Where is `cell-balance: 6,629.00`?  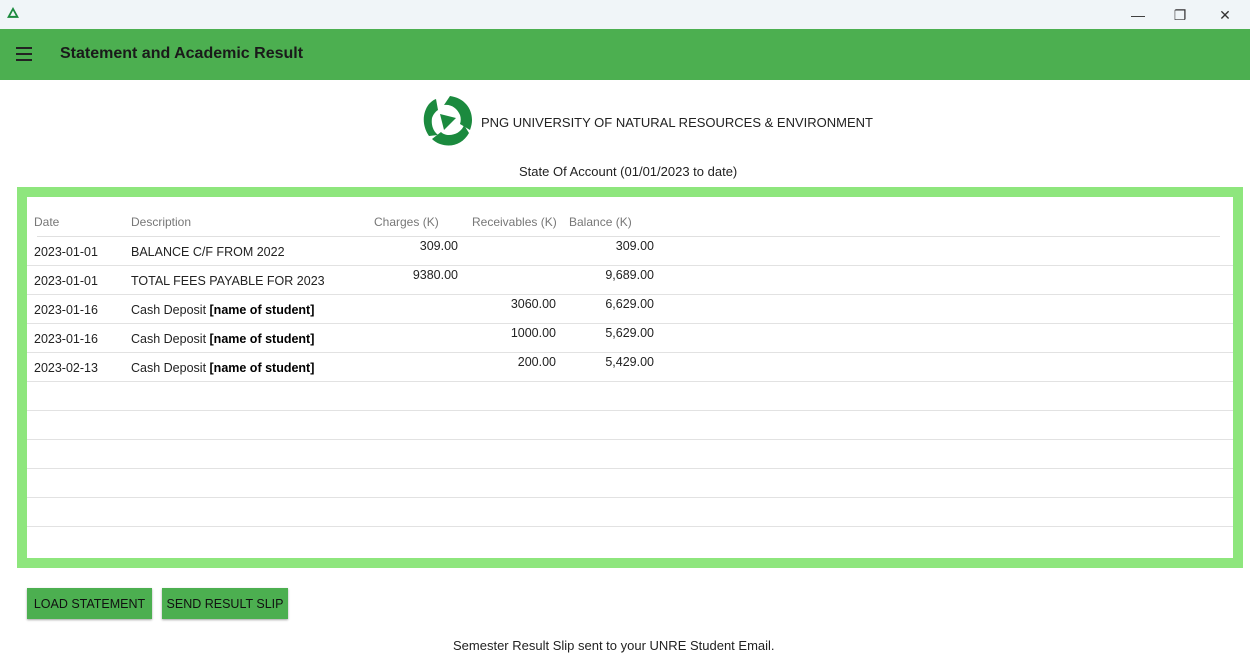 cell-balance: 6,629.00 is located at coordinates (629, 304).